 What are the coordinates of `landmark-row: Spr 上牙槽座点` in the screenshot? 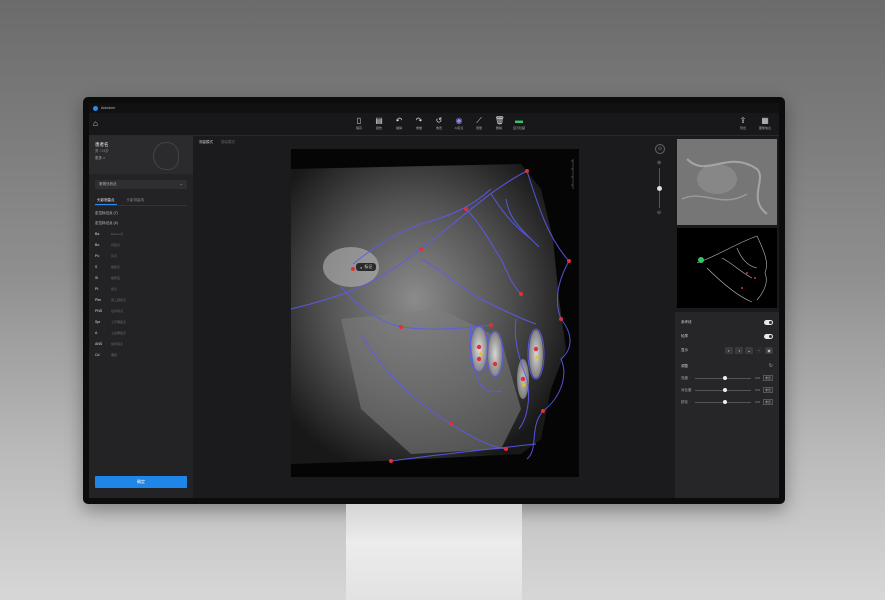 It's located at (141, 321).